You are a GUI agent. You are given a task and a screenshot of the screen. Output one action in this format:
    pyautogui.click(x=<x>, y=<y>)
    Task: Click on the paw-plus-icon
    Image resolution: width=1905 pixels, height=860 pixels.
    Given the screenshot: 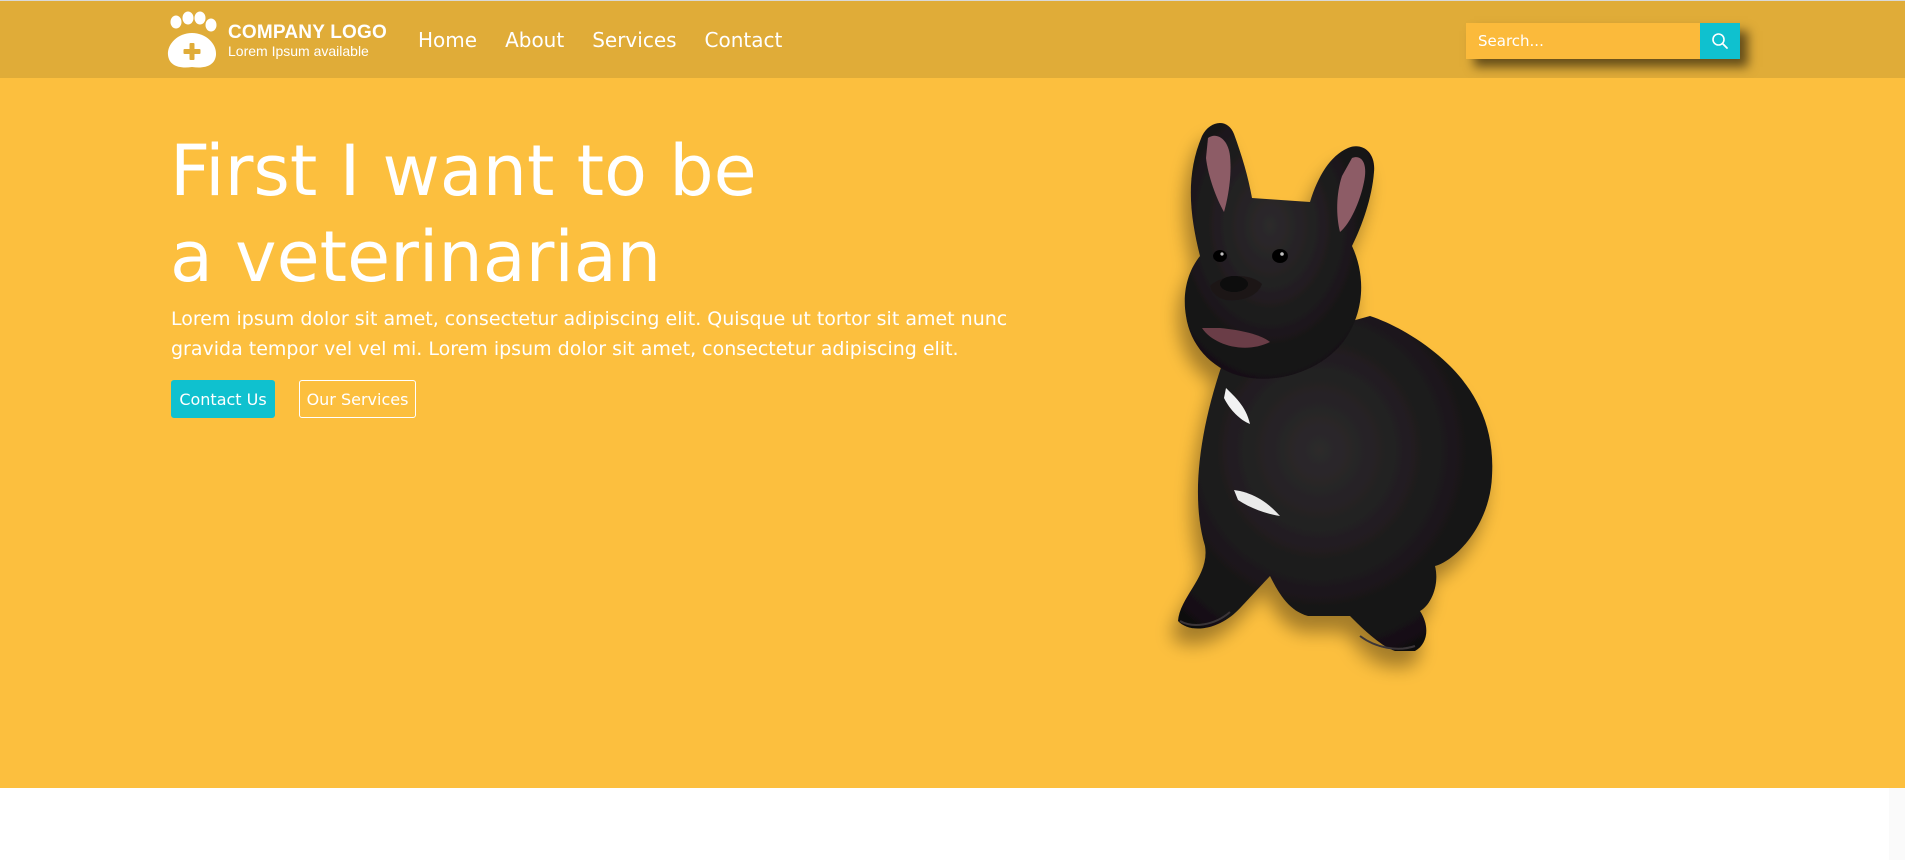 What is the action you would take?
    pyautogui.click(x=192, y=39)
    